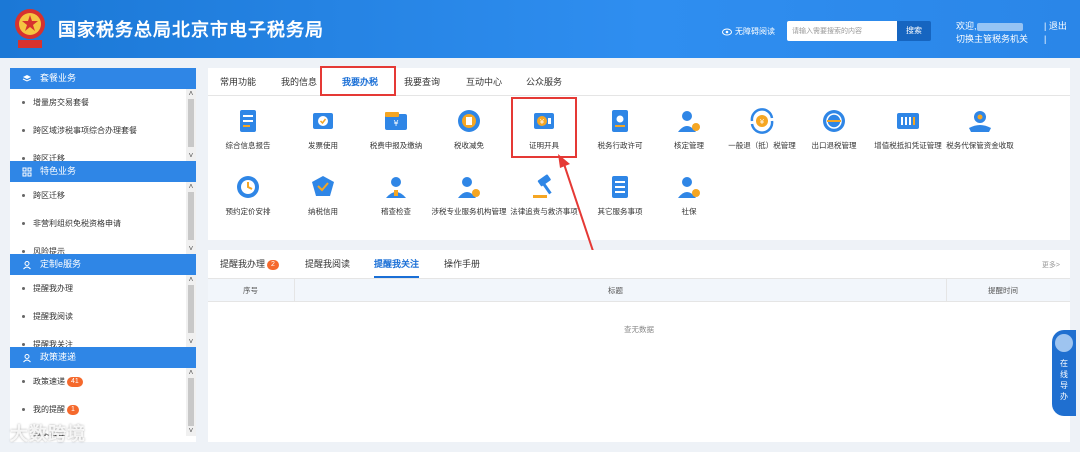  What do you see at coordinates (248, 121) in the screenshot?
I see `document-icon` at bounding box center [248, 121].